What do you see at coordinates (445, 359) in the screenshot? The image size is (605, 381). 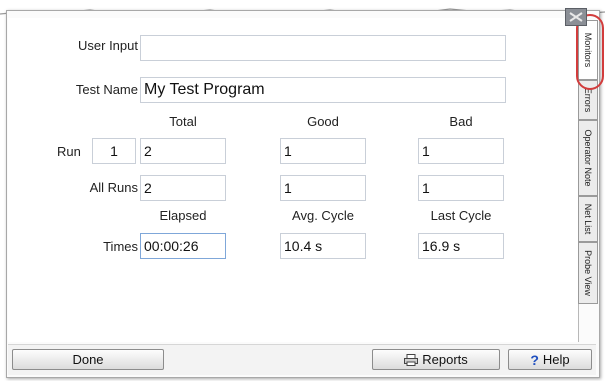 I see `reports-button-label: Reports` at bounding box center [445, 359].